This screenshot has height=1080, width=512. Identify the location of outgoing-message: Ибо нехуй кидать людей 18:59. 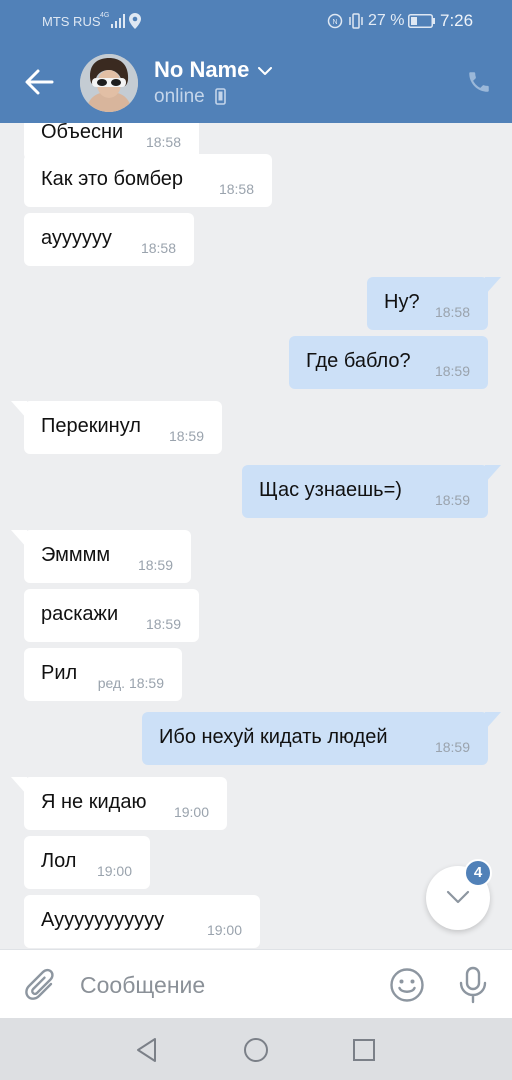
(321, 738).